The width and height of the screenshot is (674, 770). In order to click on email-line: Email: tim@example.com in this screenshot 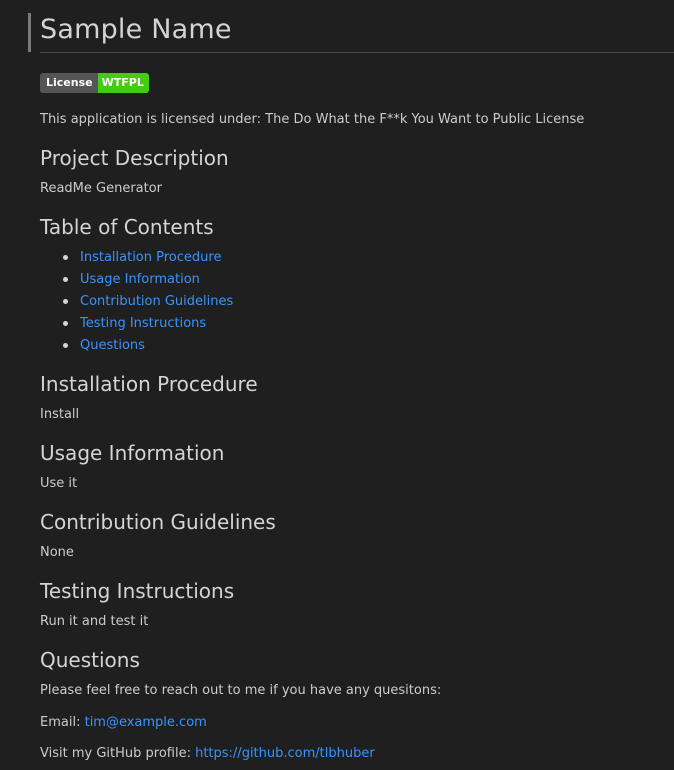, I will do `click(123, 723)`.